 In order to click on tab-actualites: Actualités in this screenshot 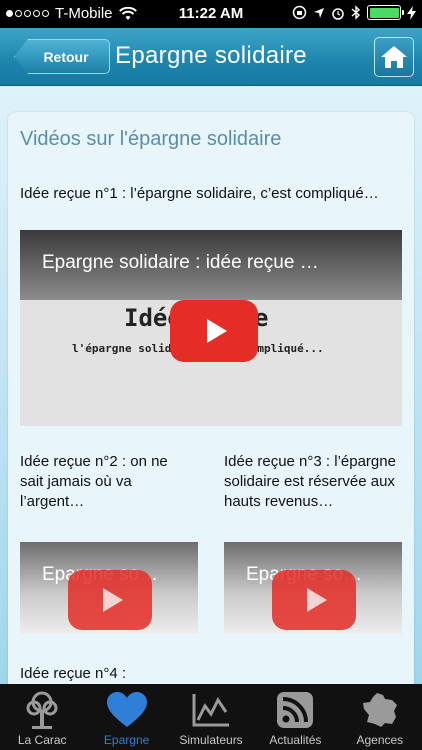, I will do `click(295, 717)`.